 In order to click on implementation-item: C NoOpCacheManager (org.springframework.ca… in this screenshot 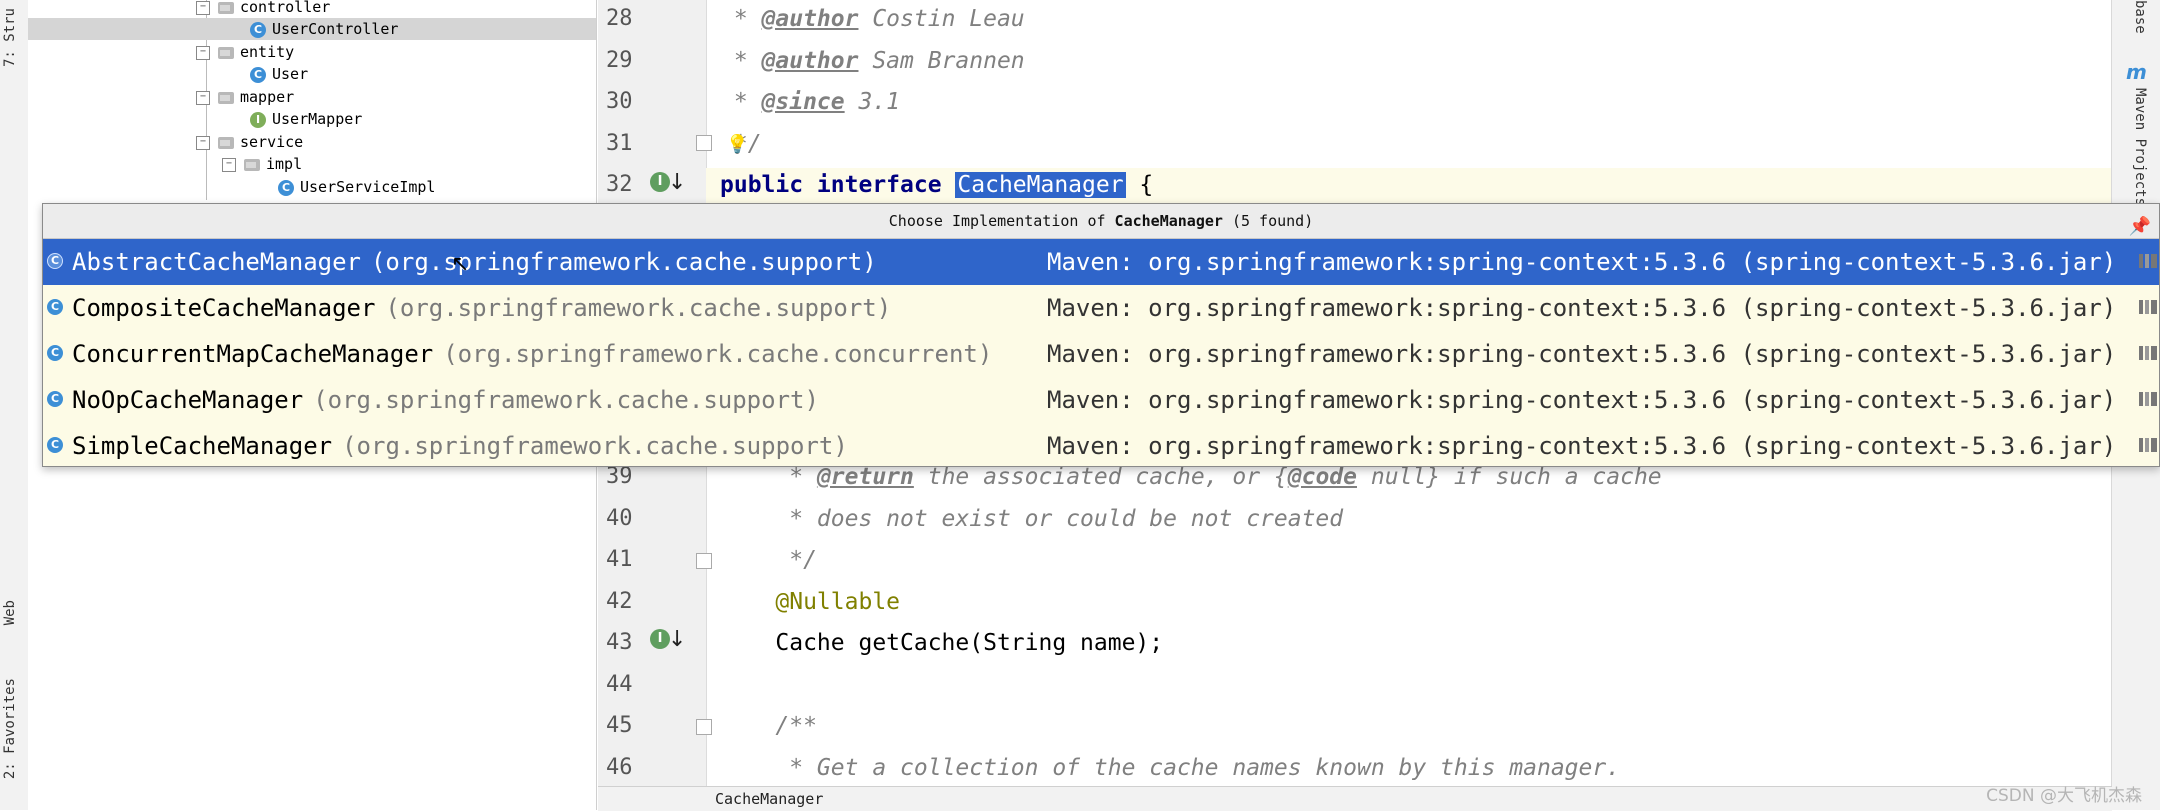, I will do `click(1101, 400)`.